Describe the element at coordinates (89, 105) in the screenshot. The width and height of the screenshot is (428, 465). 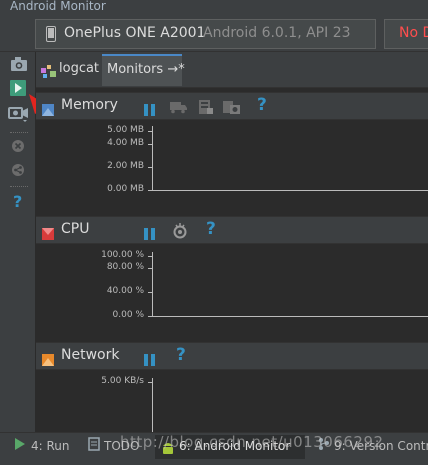
I see `memory-title: Memory` at that location.